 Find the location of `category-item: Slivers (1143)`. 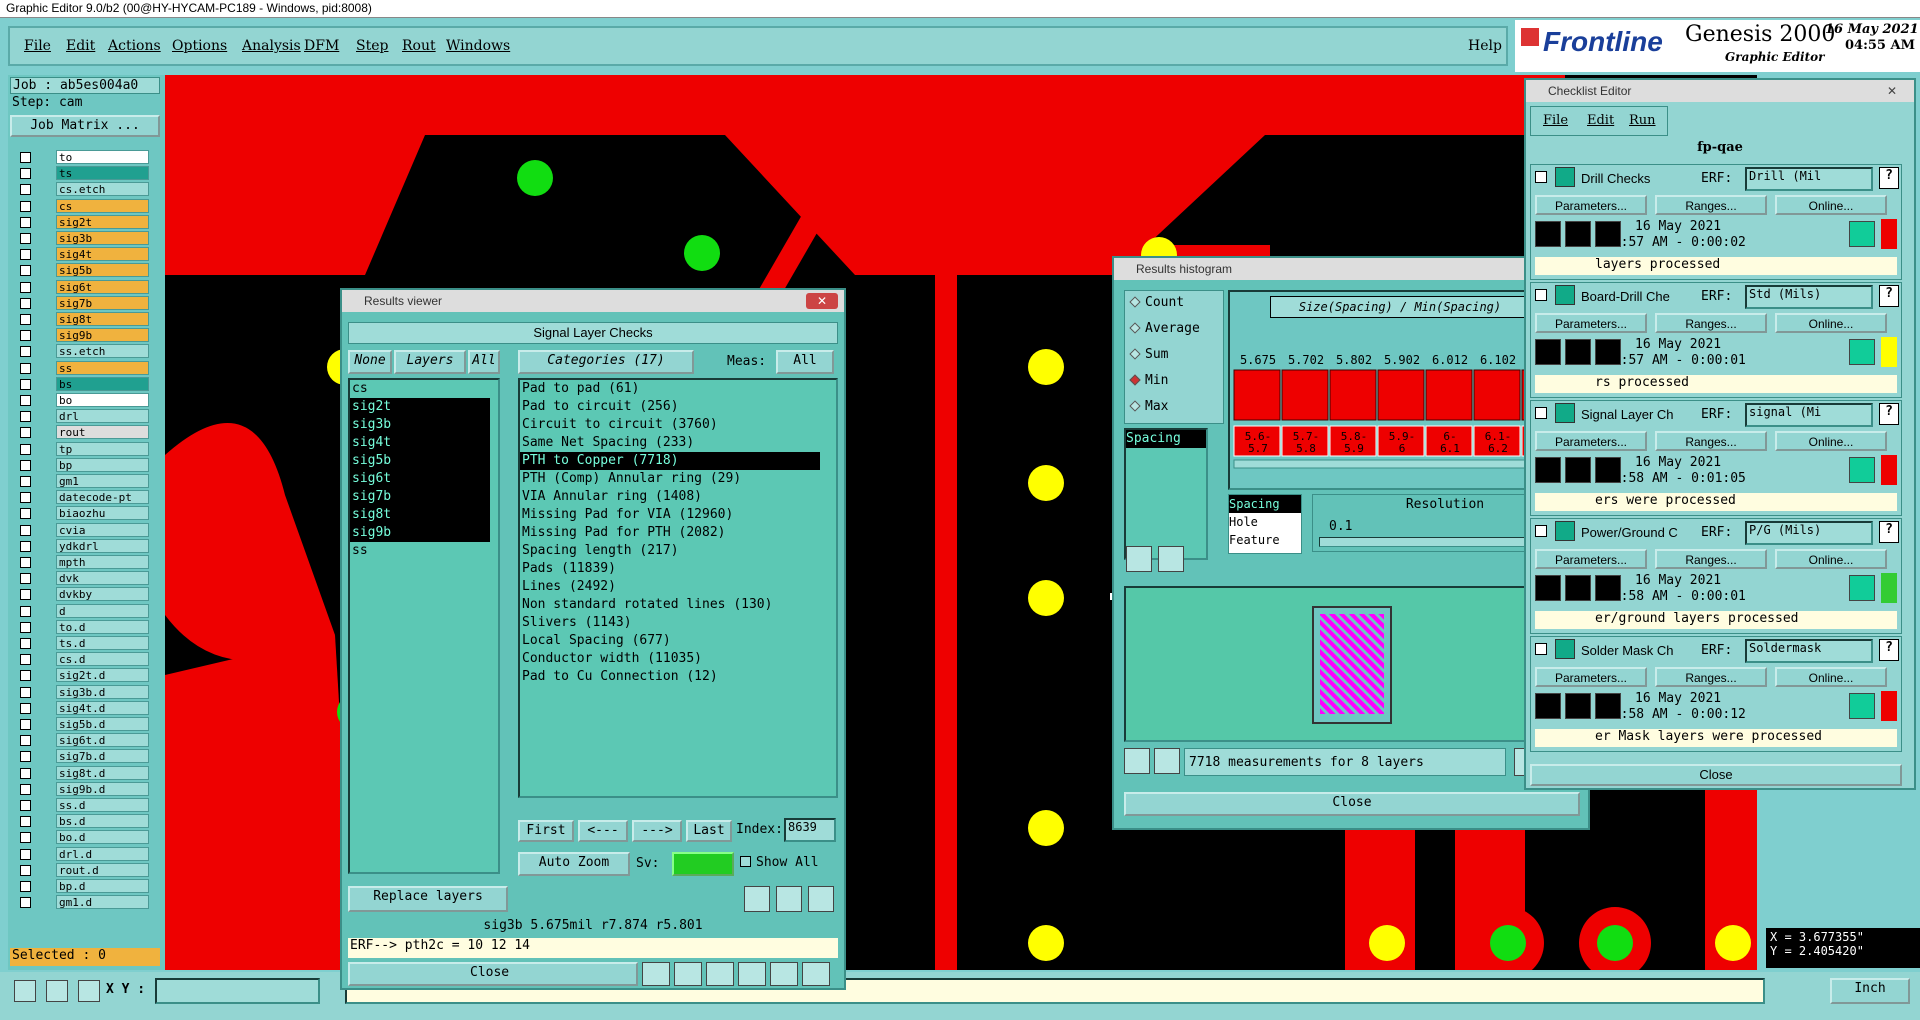

category-item: Slivers (1143) is located at coordinates (670, 623).